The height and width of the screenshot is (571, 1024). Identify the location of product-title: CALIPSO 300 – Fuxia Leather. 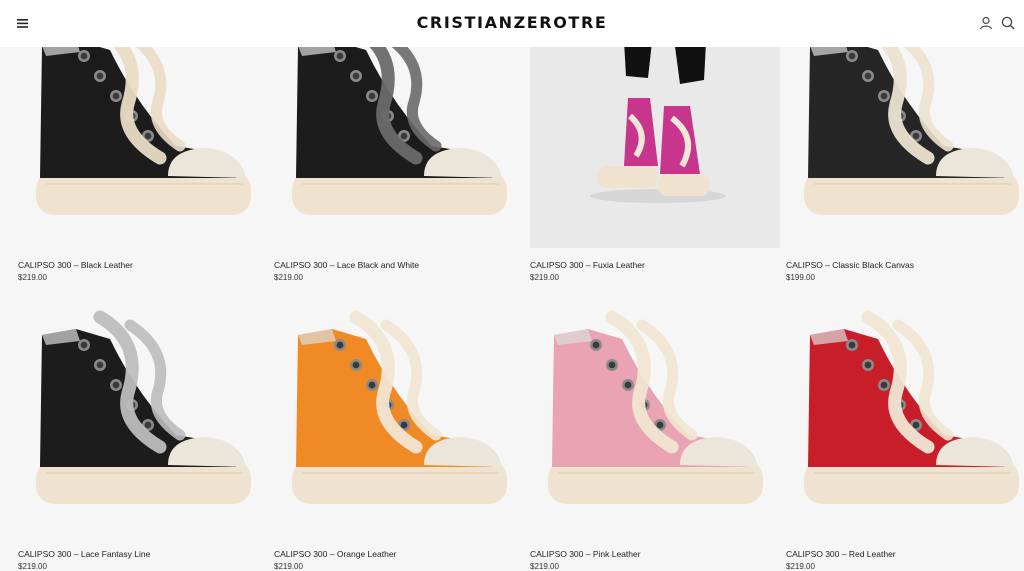
(587, 265).